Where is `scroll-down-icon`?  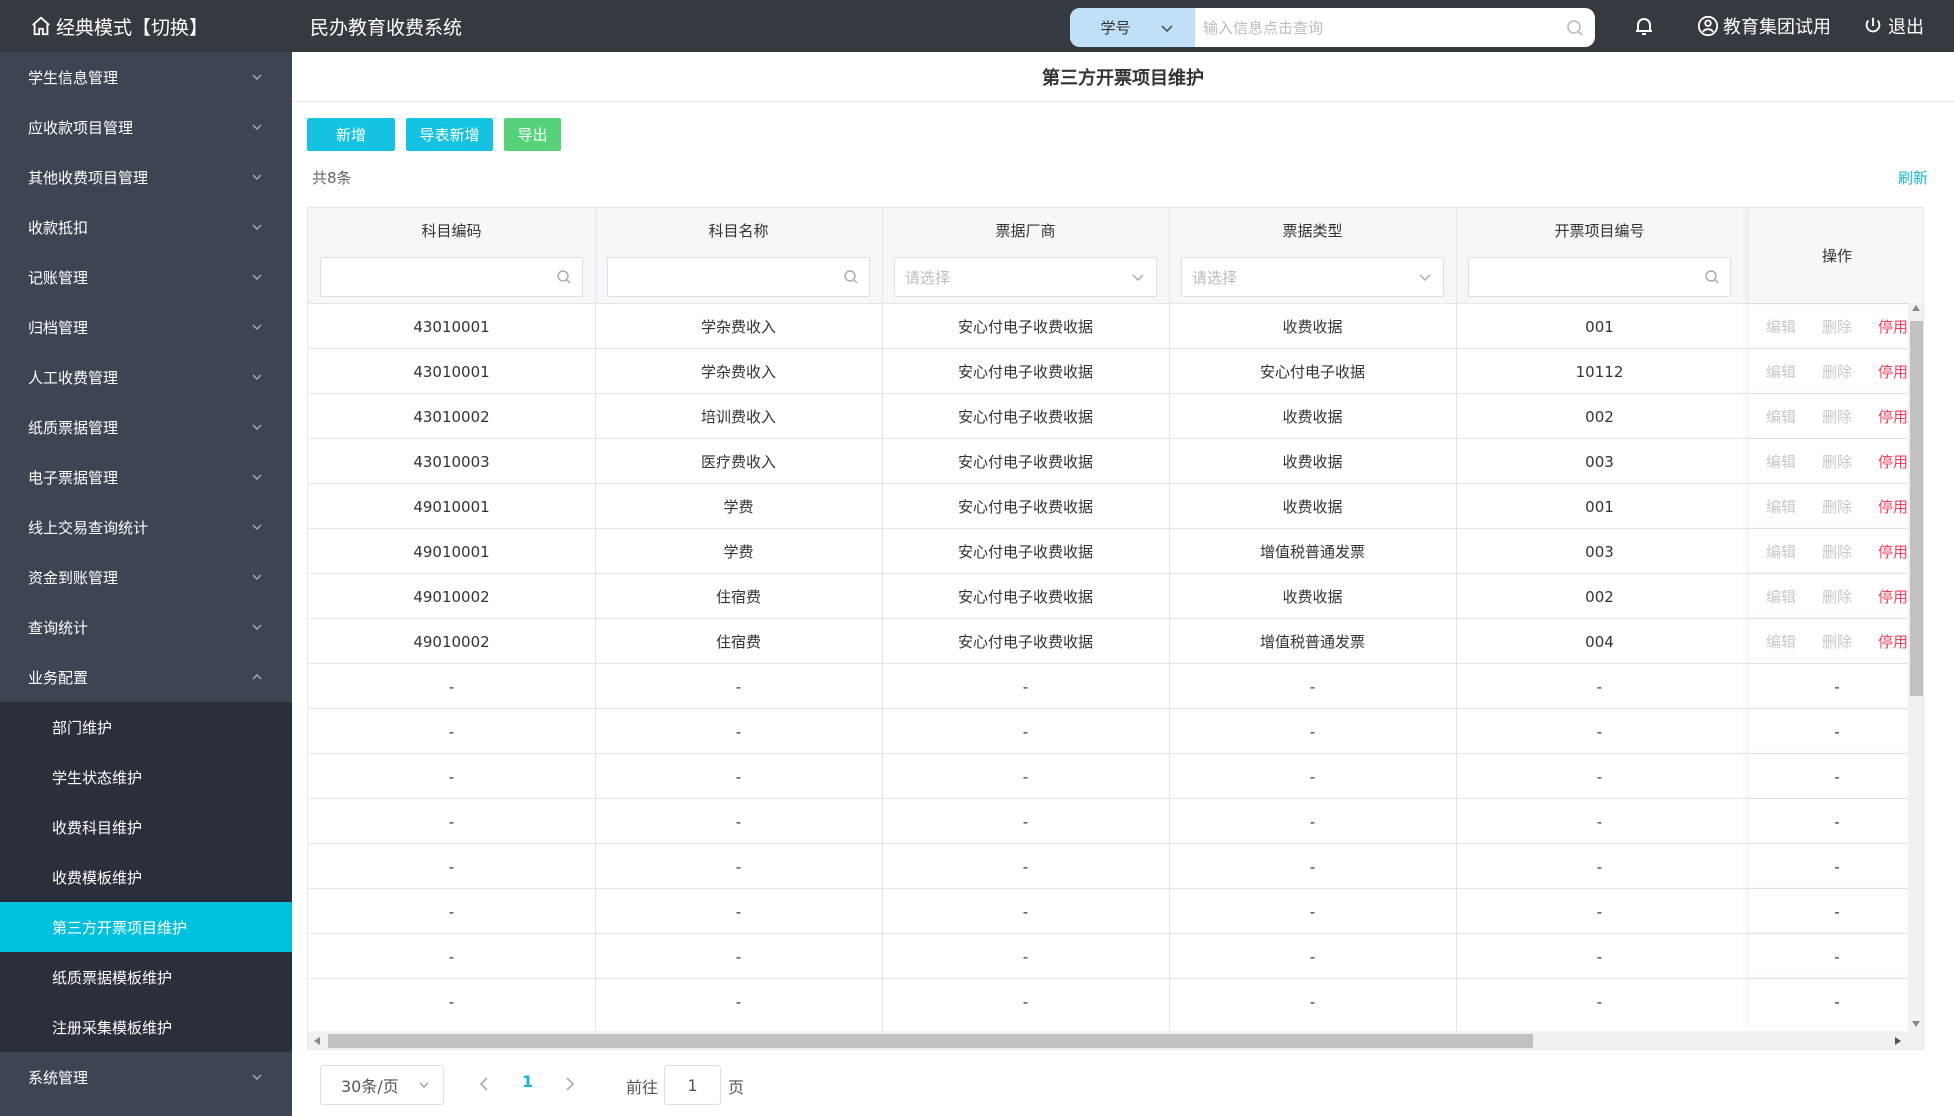 scroll-down-icon is located at coordinates (1916, 1024).